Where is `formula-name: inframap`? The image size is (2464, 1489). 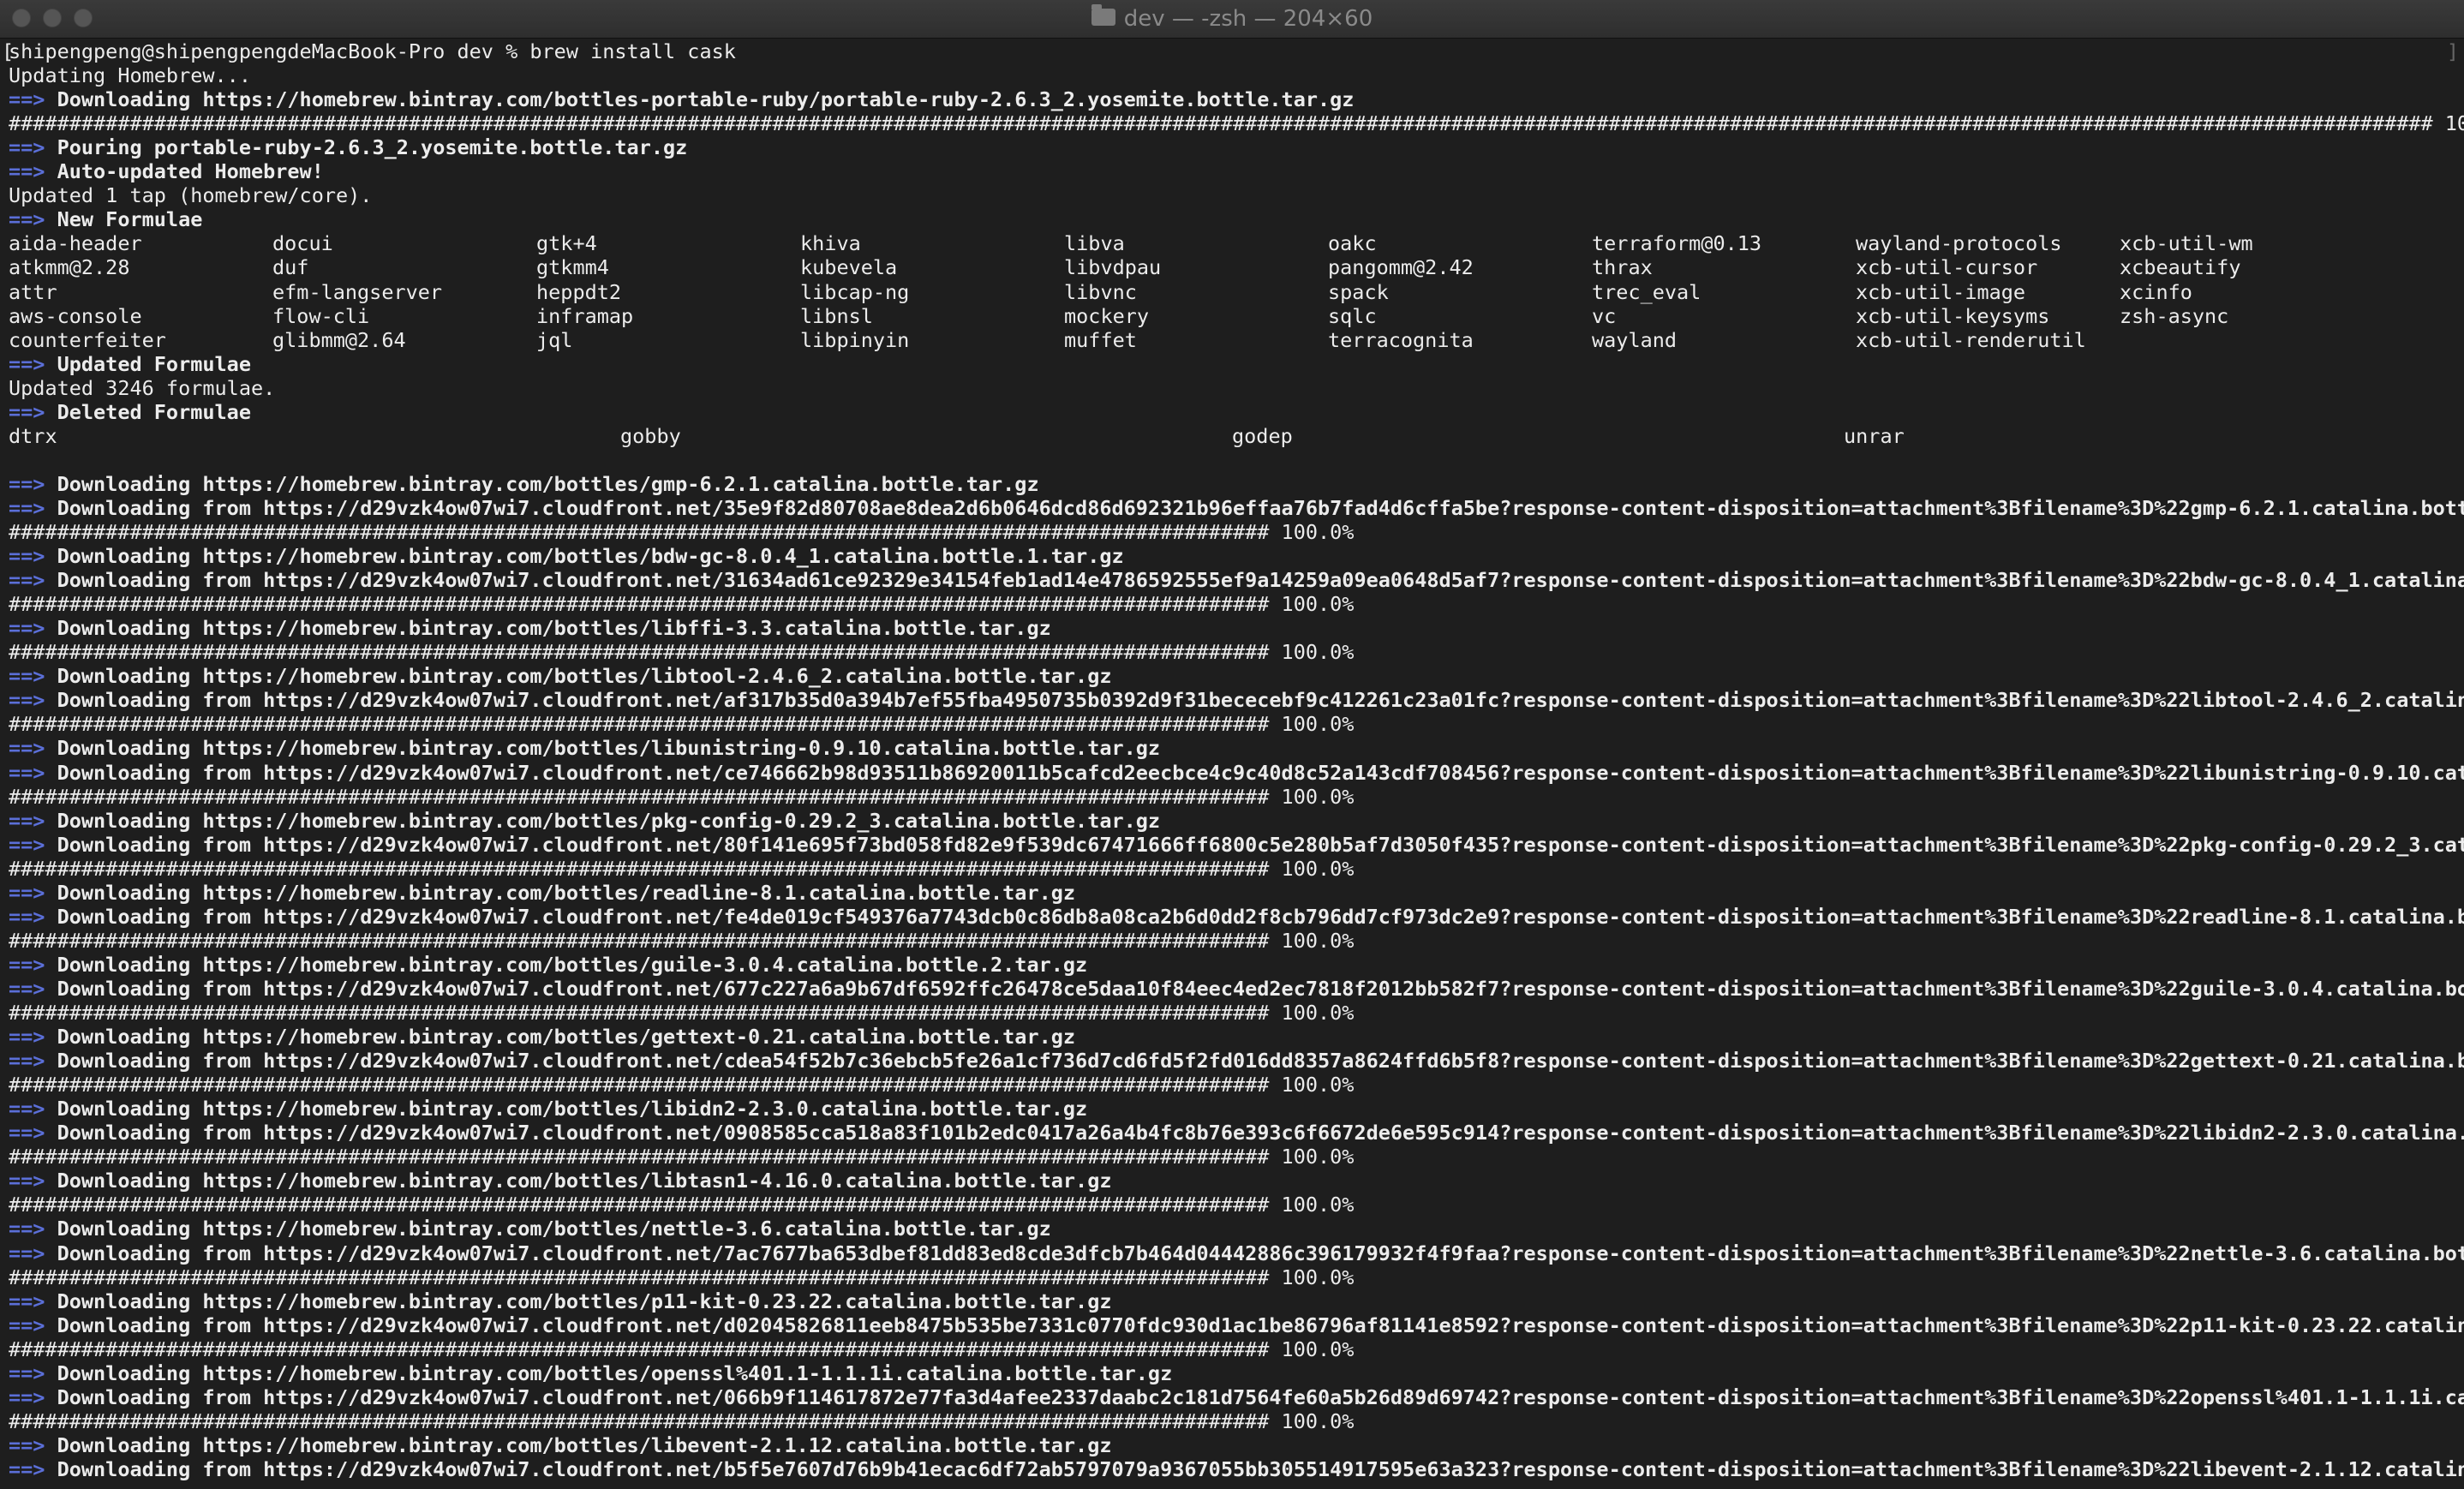
formula-name: inframap is located at coordinates (585, 315).